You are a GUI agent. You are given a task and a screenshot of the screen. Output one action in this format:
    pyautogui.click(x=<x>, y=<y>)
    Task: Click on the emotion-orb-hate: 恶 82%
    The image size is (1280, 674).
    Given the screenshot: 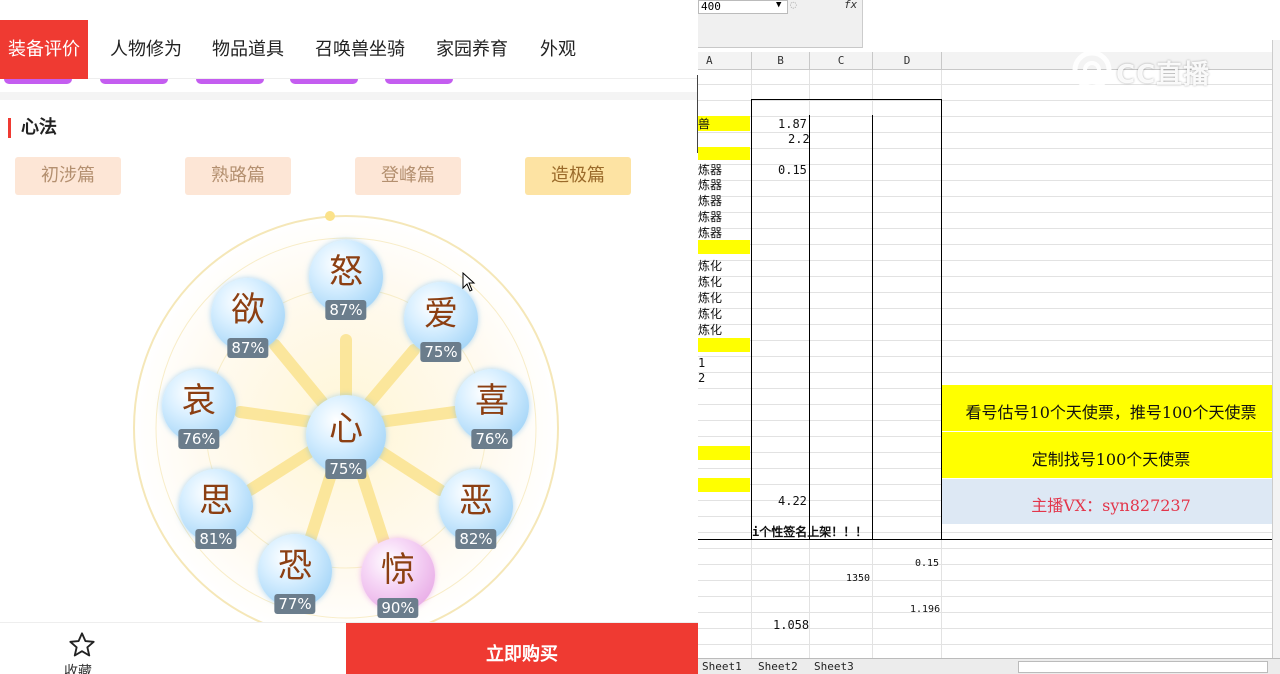 What is the action you would take?
    pyautogui.click(x=476, y=509)
    